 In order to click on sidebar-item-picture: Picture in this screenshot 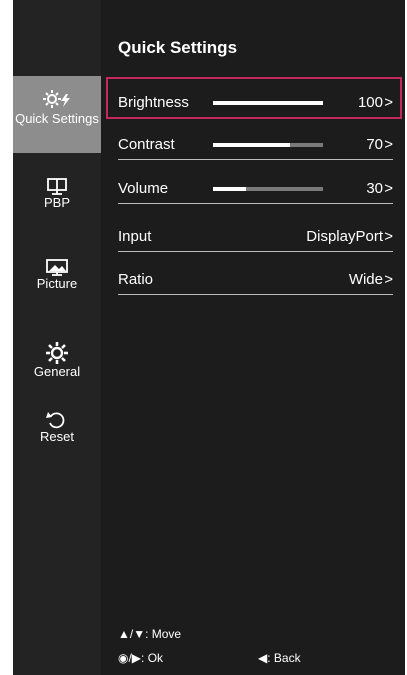, I will do `click(57, 279)`.